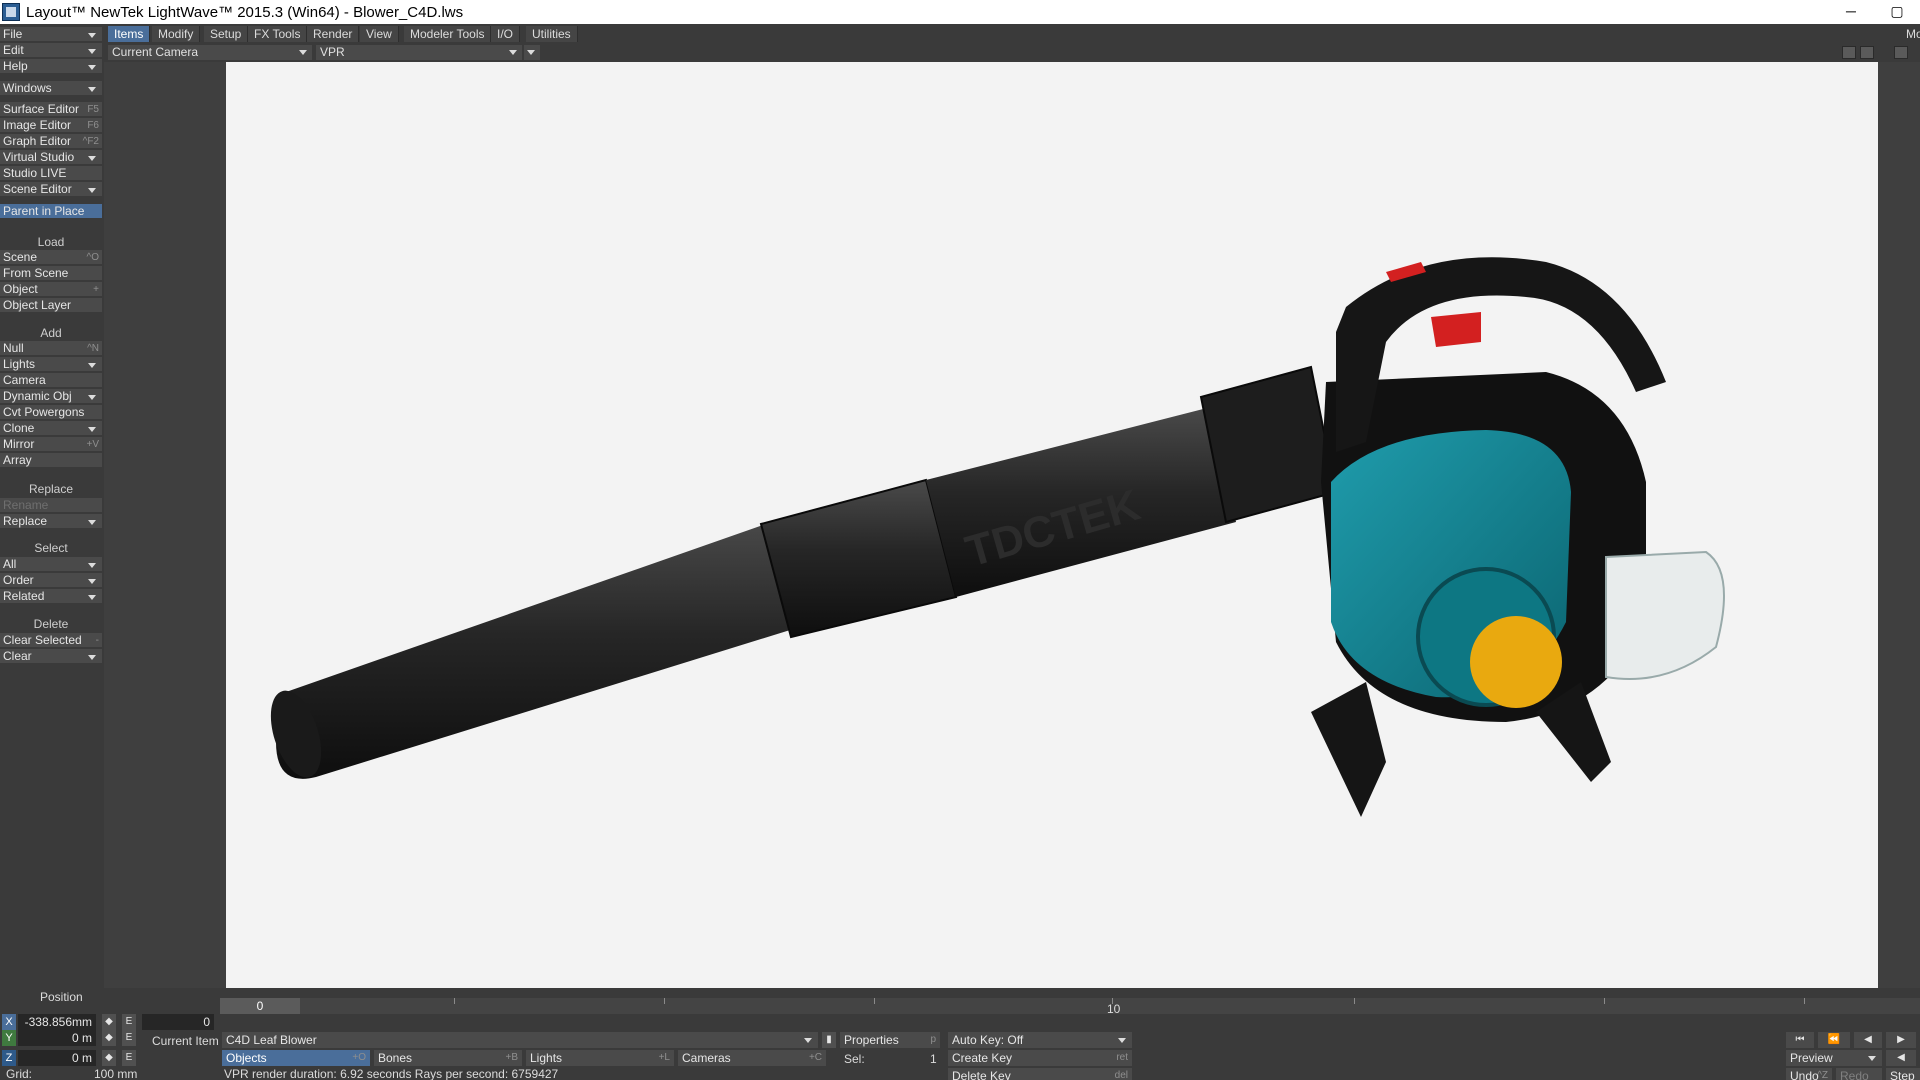 The width and height of the screenshot is (1920, 1080). What do you see at coordinates (1040, 1058) in the screenshot?
I see `create-key-button: Create Key ret` at bounding box center [1040, 1058].